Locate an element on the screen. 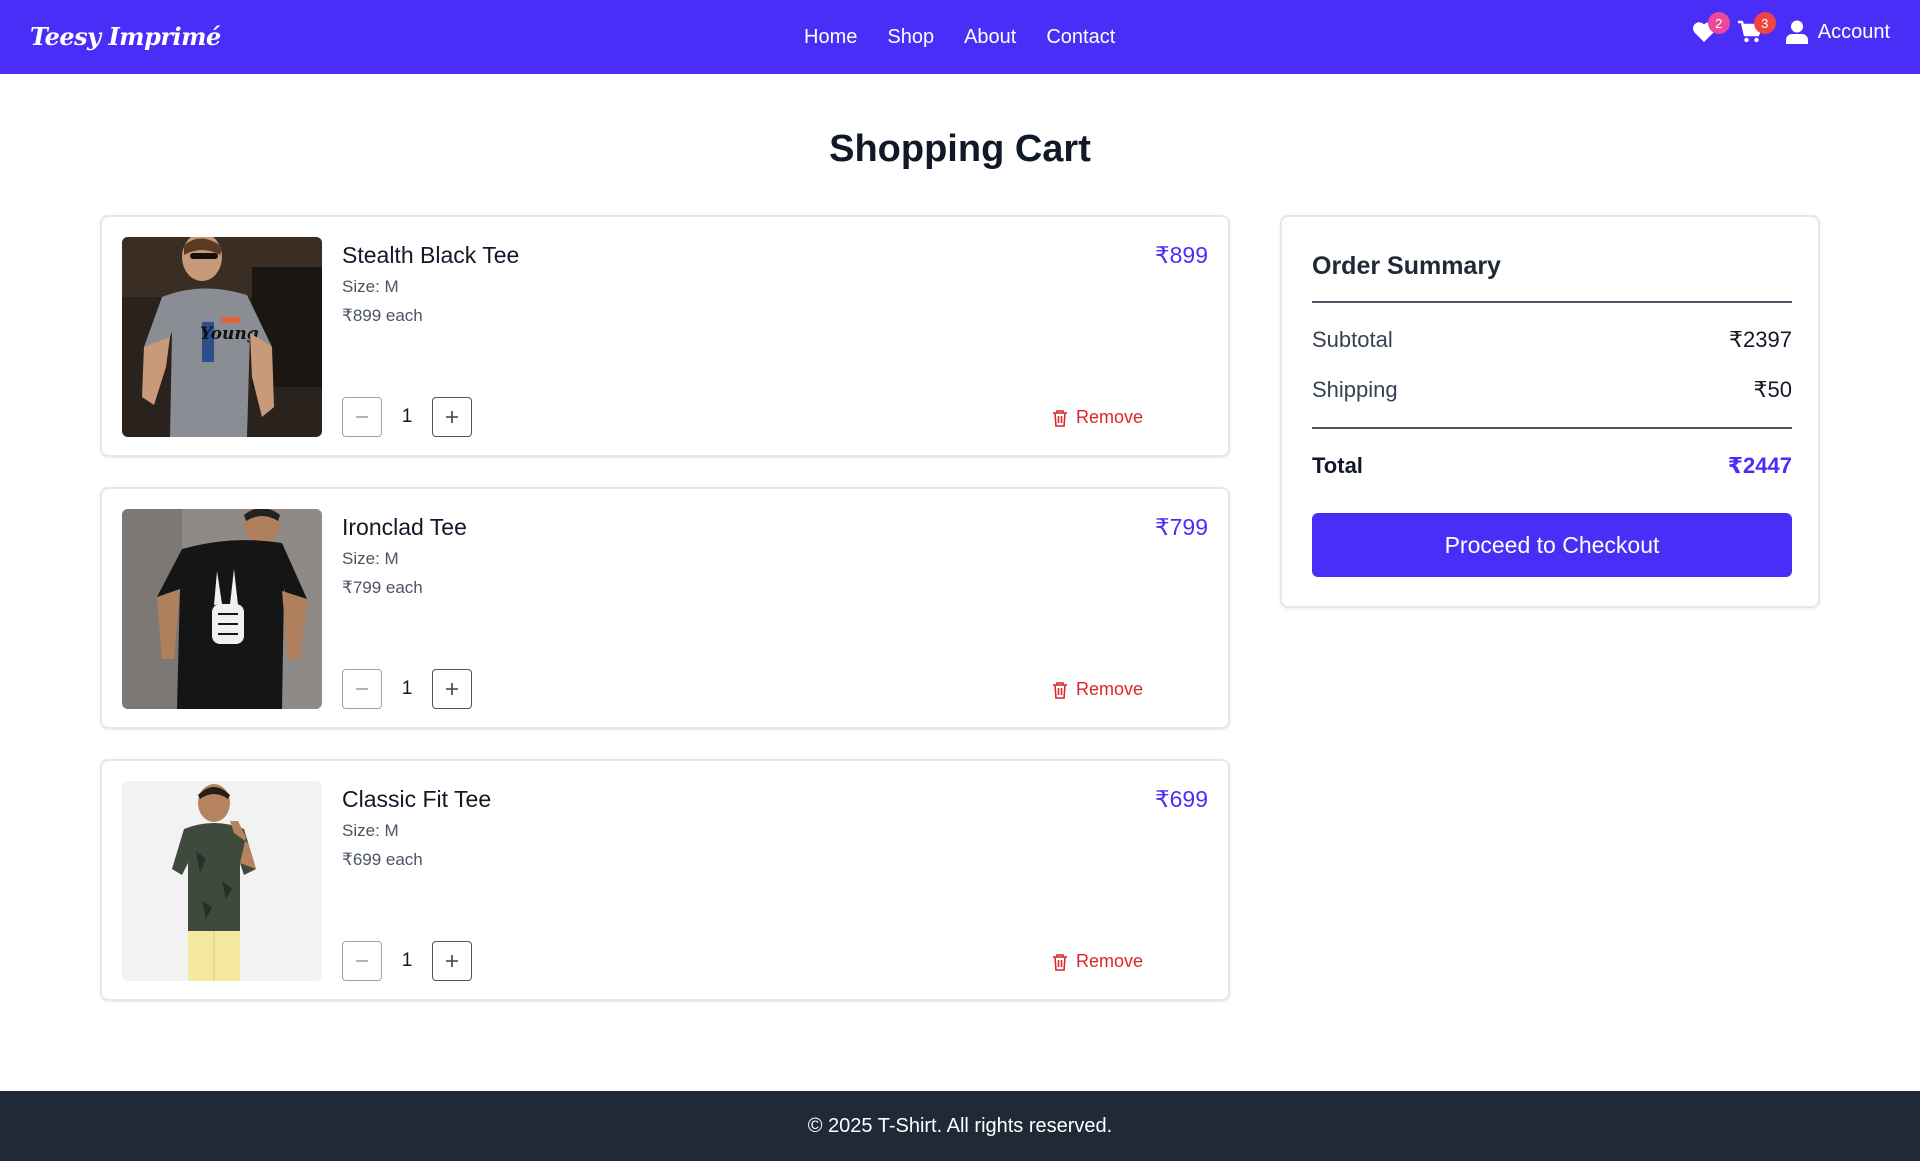  total-label: Total is located at coordinates (1337, 465).